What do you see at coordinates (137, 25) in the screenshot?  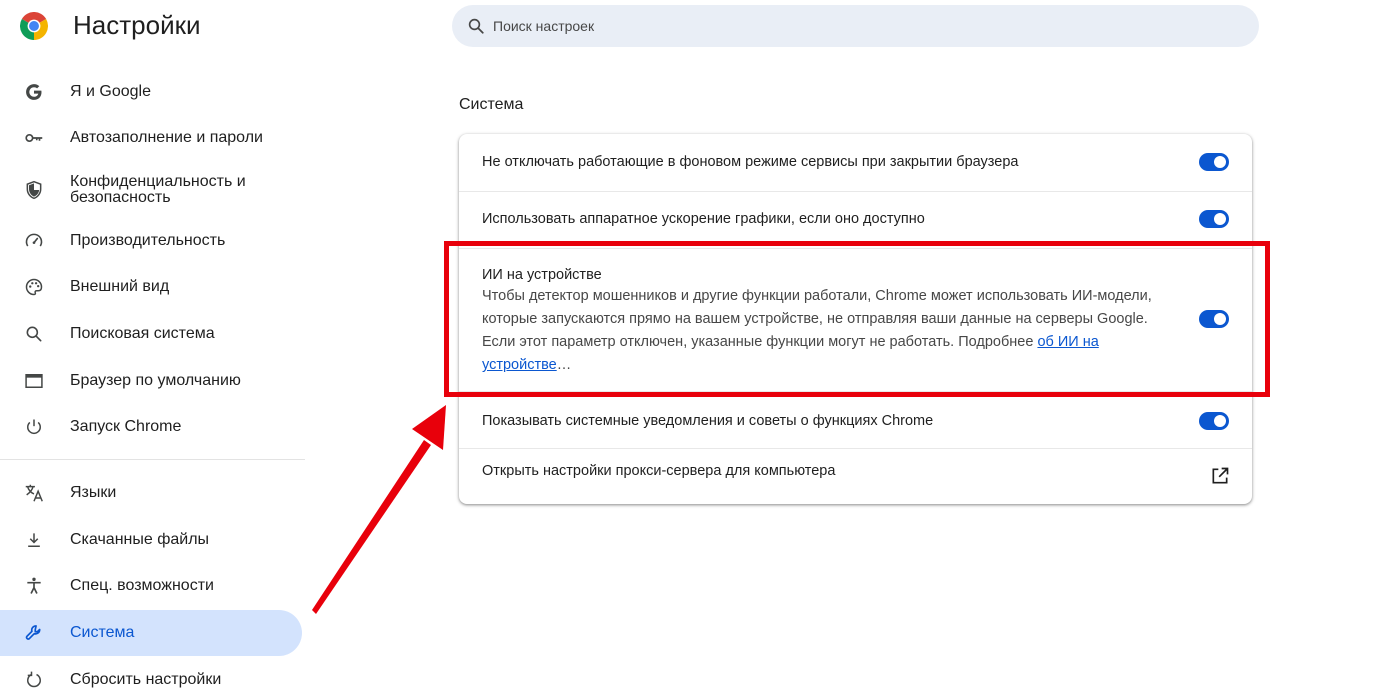 I see `page-title: Настройки` at bounding box center [137, 25].